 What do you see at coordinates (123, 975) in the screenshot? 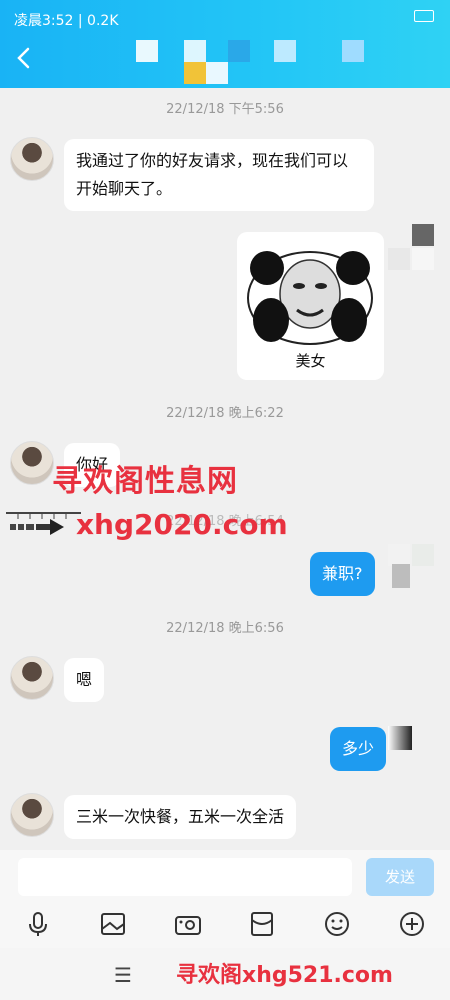
I see `menu-icon: ☰` at bounding box center [123, 975].